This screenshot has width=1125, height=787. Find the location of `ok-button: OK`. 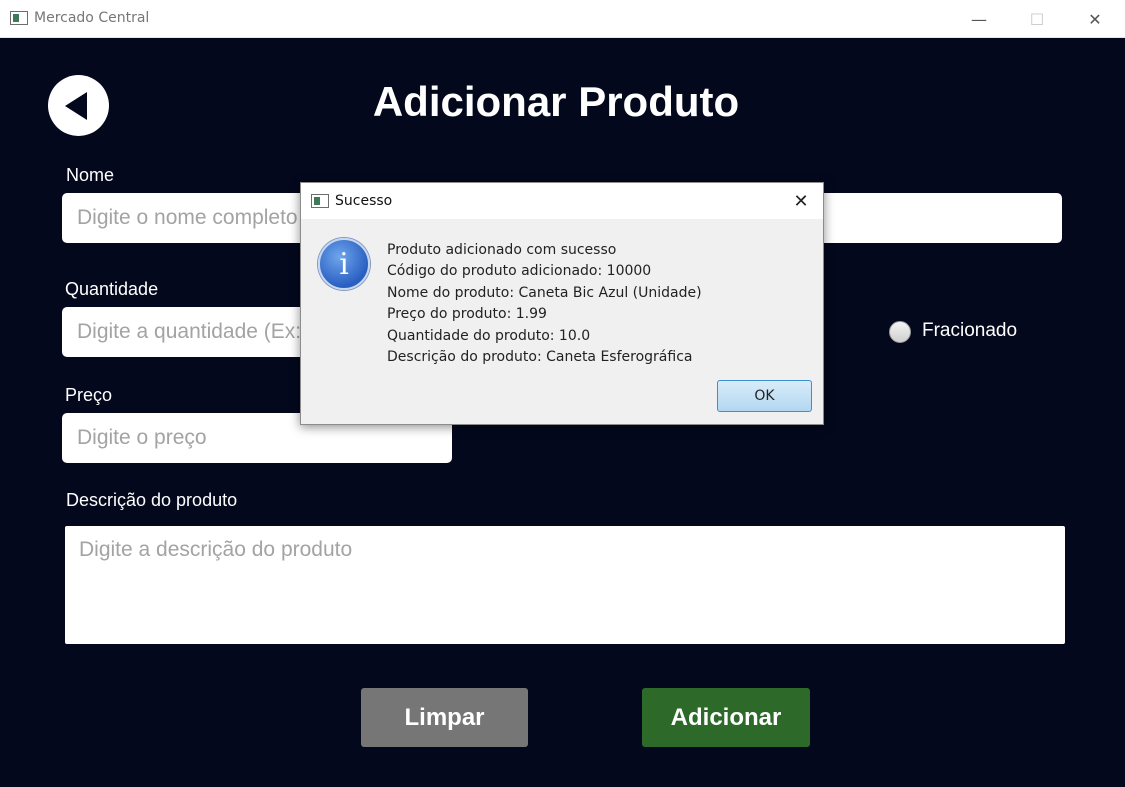

ok-button: OK is located at coordinates (764, 396).